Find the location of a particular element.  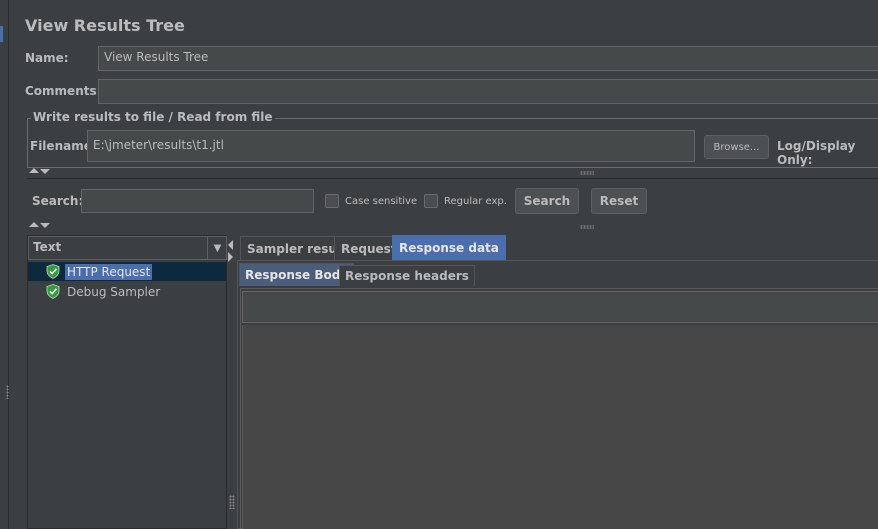

tab-response-body: Response Body is located at coordinates (297, 274).